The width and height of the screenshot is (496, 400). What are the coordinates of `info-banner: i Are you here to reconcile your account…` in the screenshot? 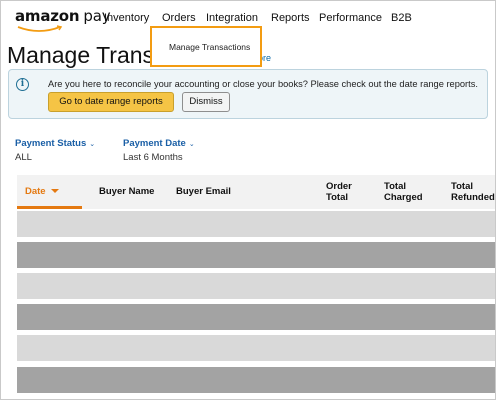 It's located at (248, 94).